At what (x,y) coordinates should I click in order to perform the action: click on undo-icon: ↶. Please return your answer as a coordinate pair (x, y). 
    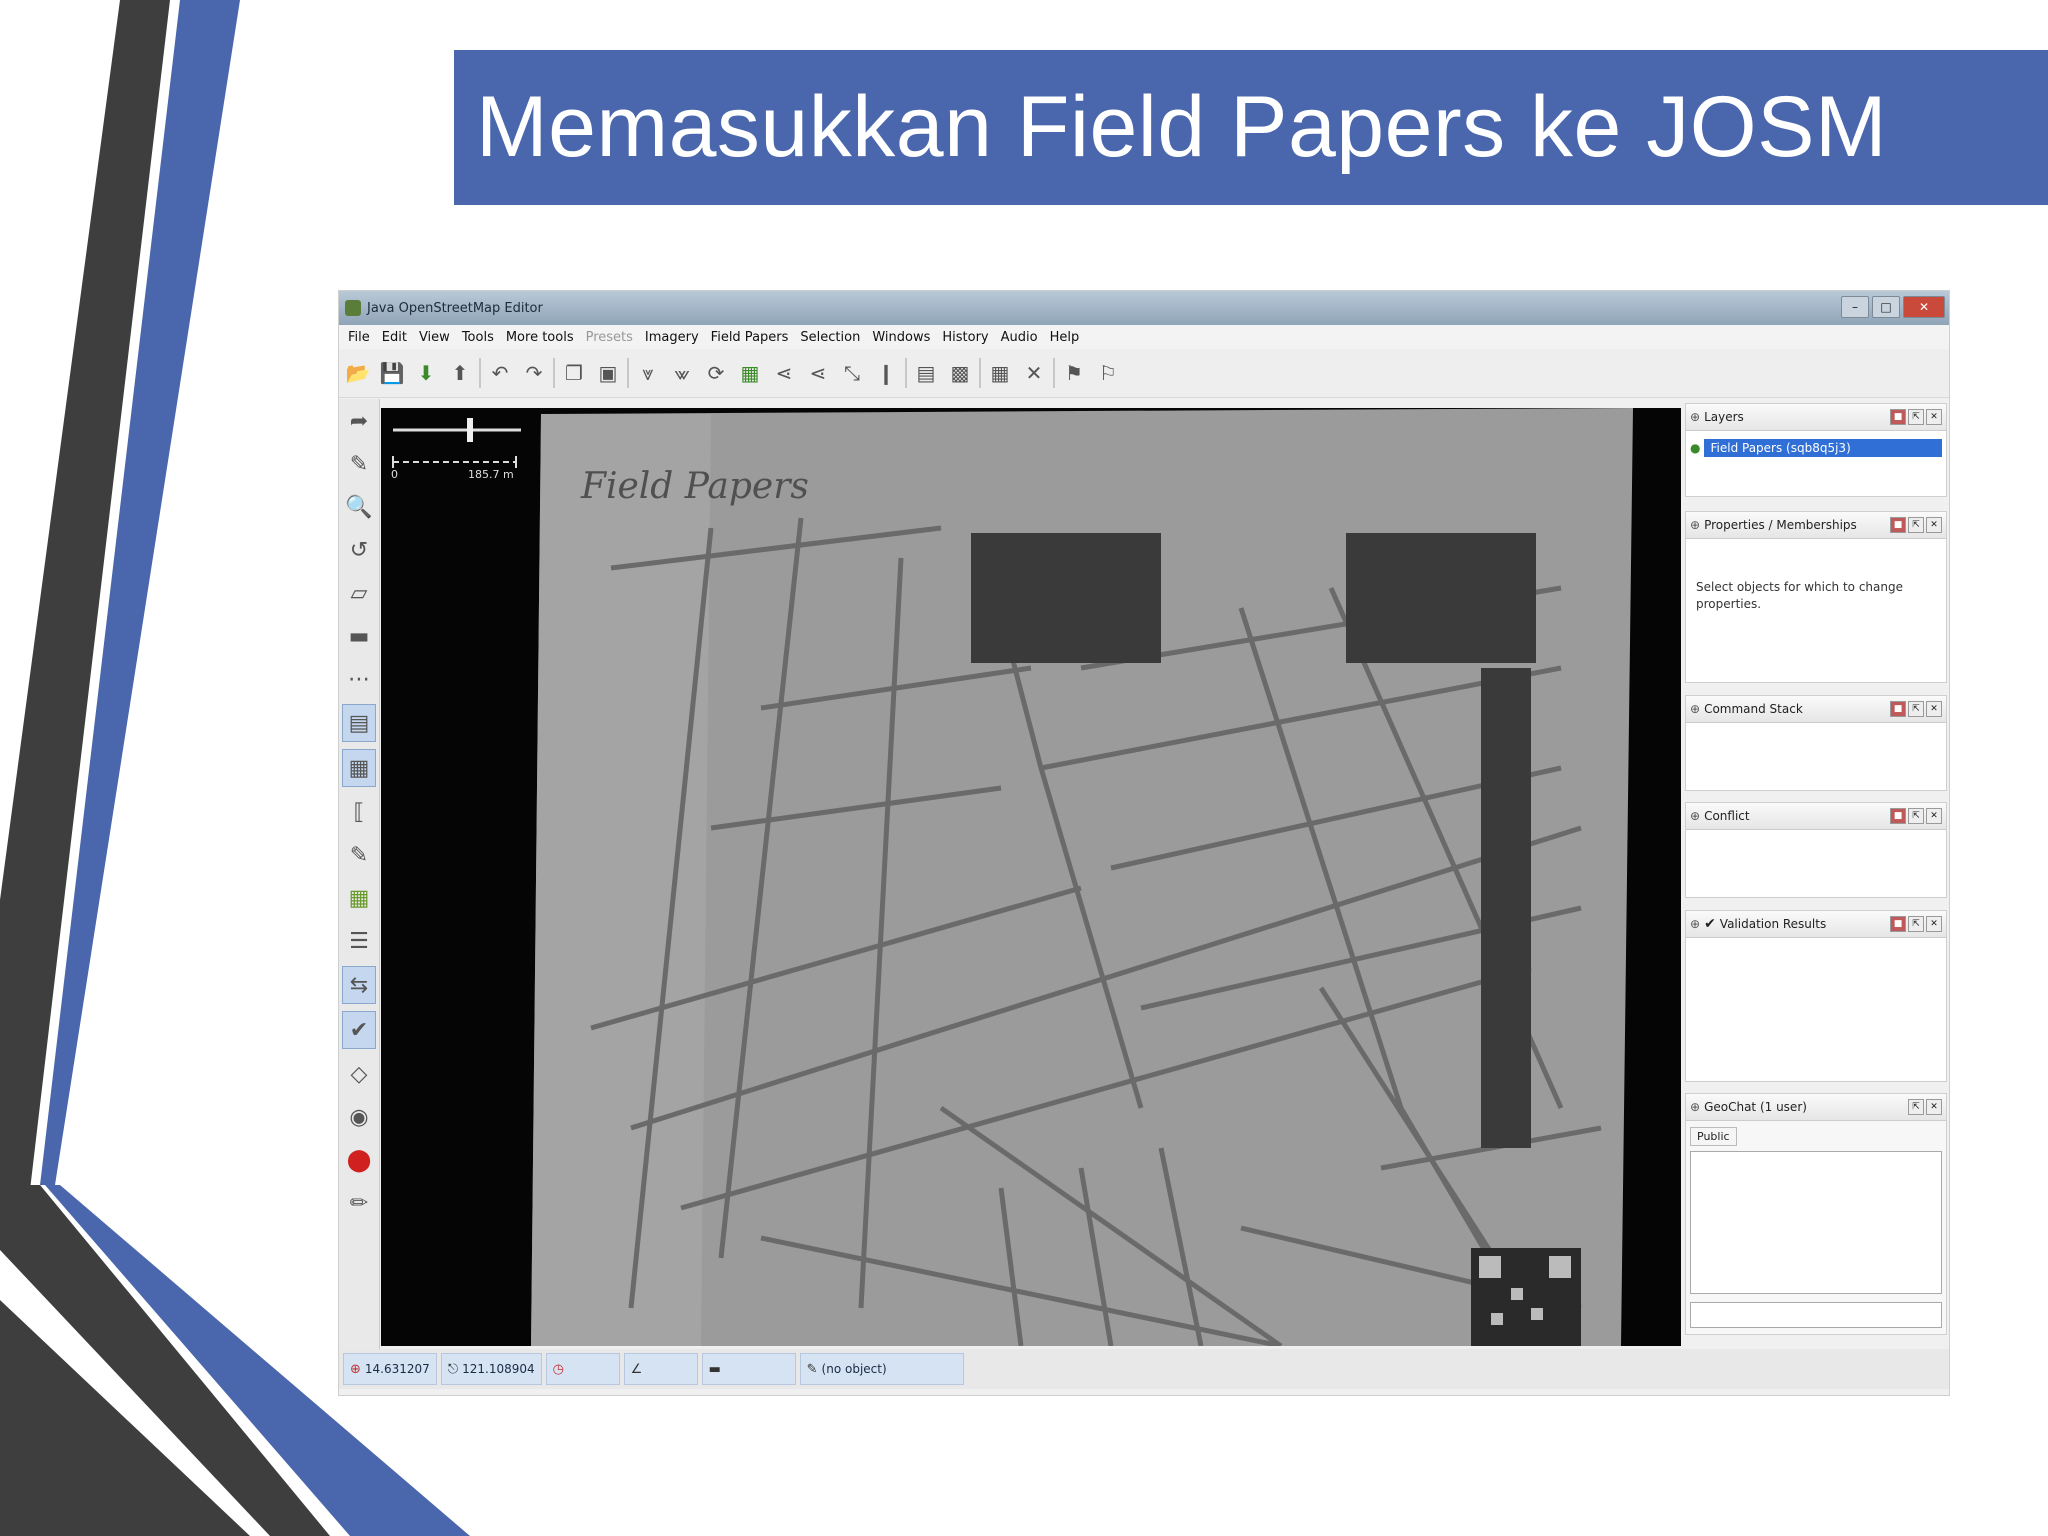
    Looking at the image, I should click on (500, 373).